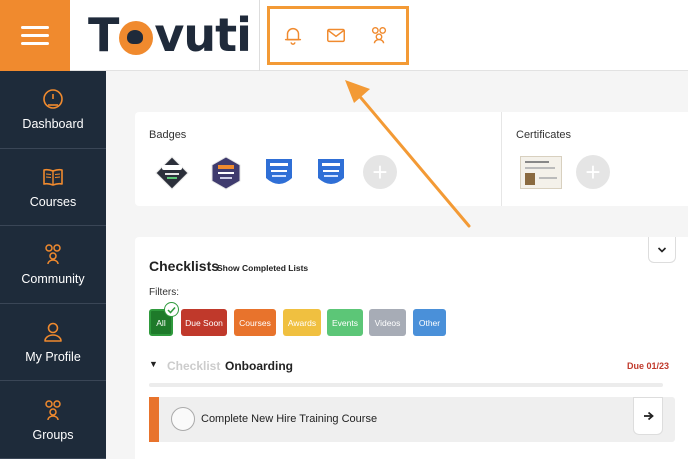 The height and width of the screenshot is (459, 688). I want to click on badges-title: Badges, so click(168, 135).